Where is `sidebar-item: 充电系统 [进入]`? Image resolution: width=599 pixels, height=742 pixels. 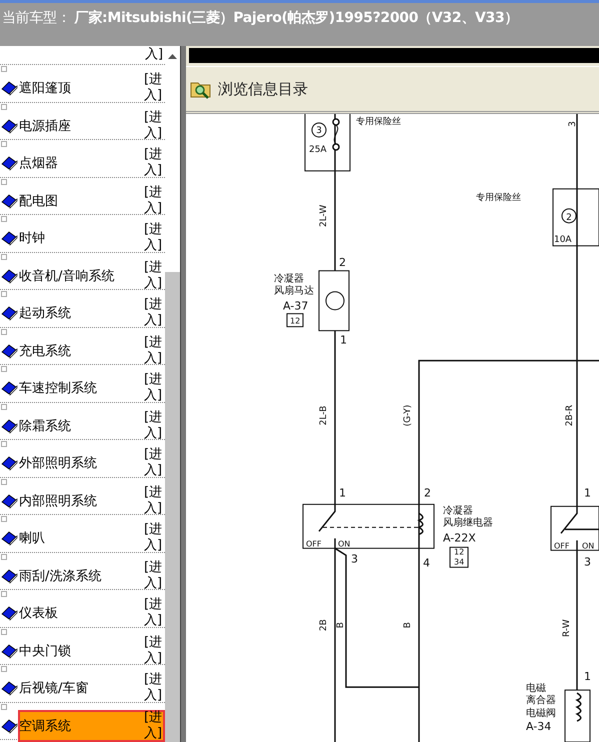 sidebar-item: 充电系统 [进入] is located at coordinates (91, 350).